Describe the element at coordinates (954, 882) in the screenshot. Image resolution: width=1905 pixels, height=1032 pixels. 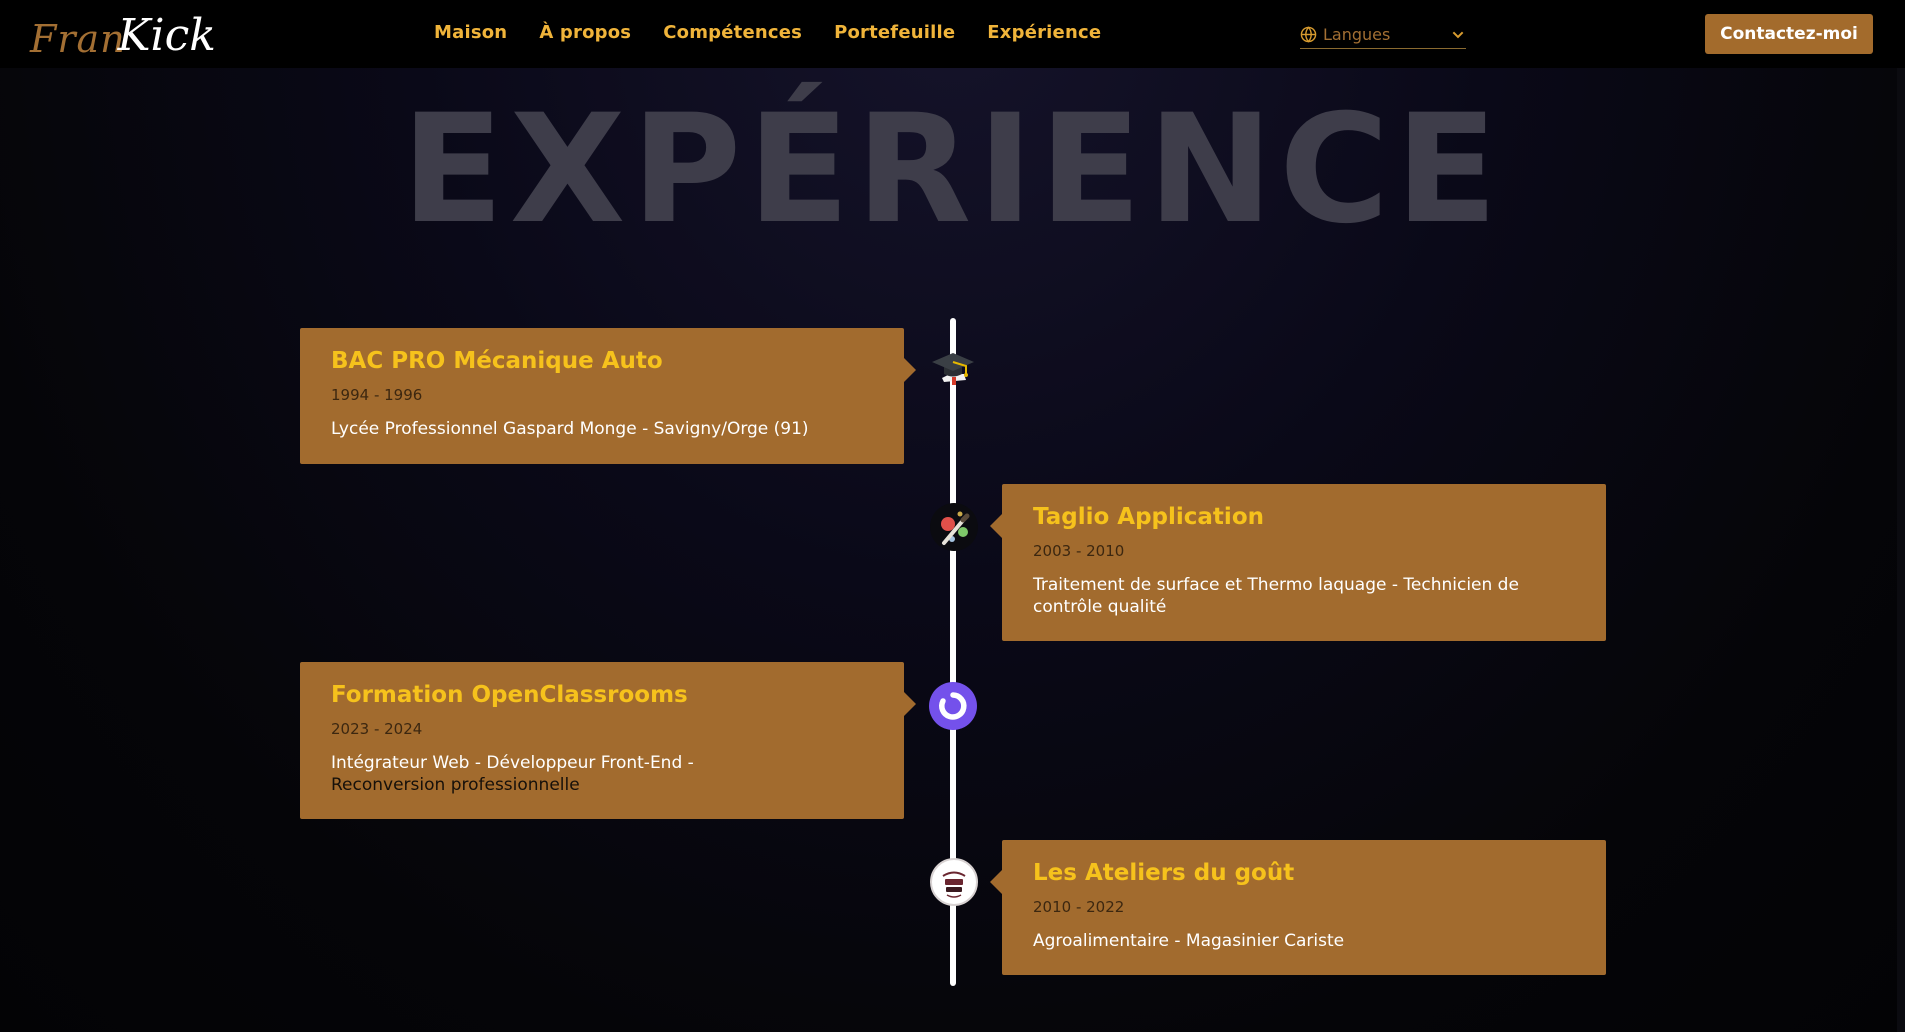
I see `ateliers-du-gout-logo-icon` at that location.